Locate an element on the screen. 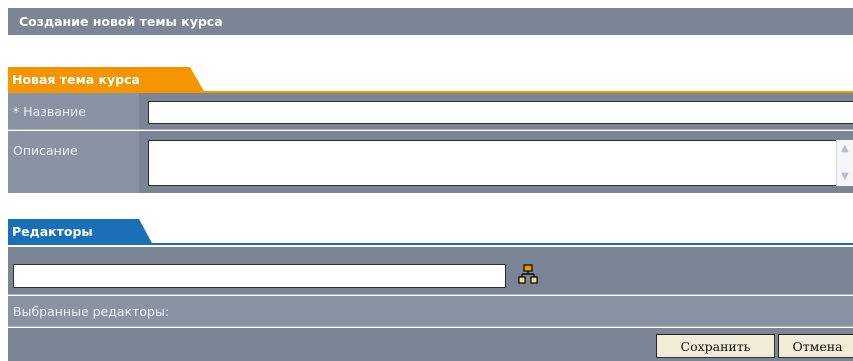 The width and height of the screenshot is (853, 361). name-cell is located at coordinates (496, 111).